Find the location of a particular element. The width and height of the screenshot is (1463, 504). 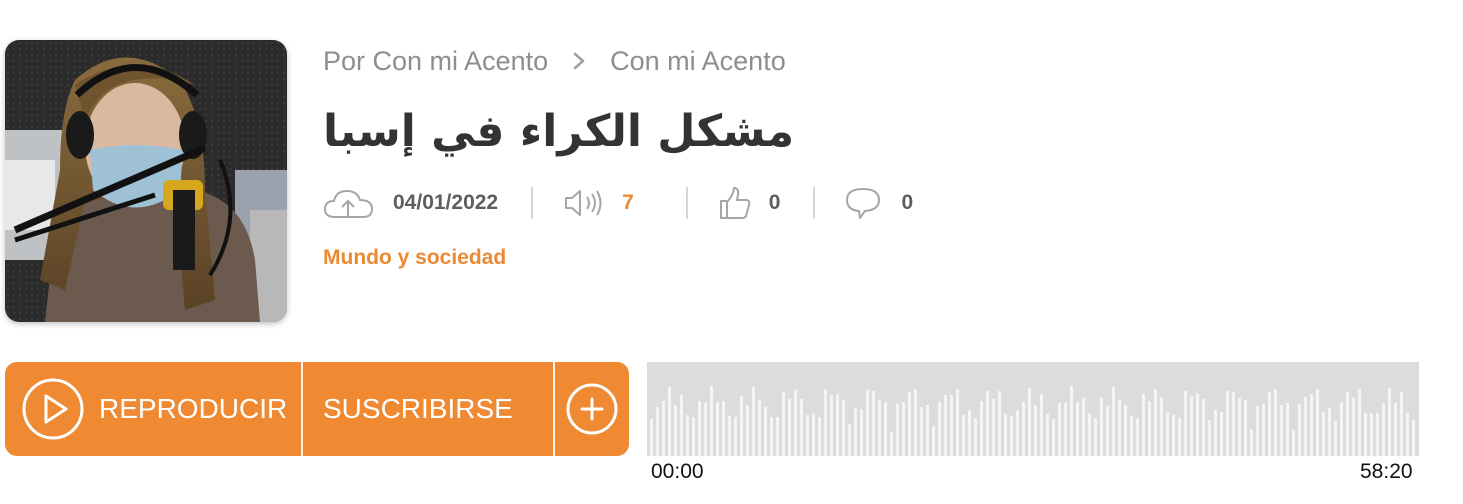

category-link: Mundo y sociedad is located at coordinates (414, 258).